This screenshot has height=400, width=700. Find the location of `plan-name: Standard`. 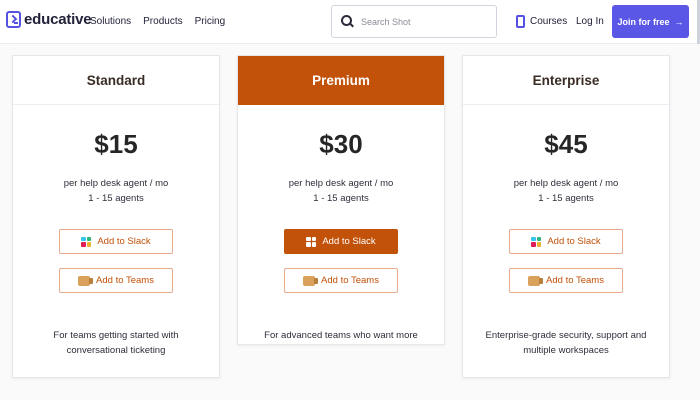

plan-name: Standard is located at coordinates (116, 80).